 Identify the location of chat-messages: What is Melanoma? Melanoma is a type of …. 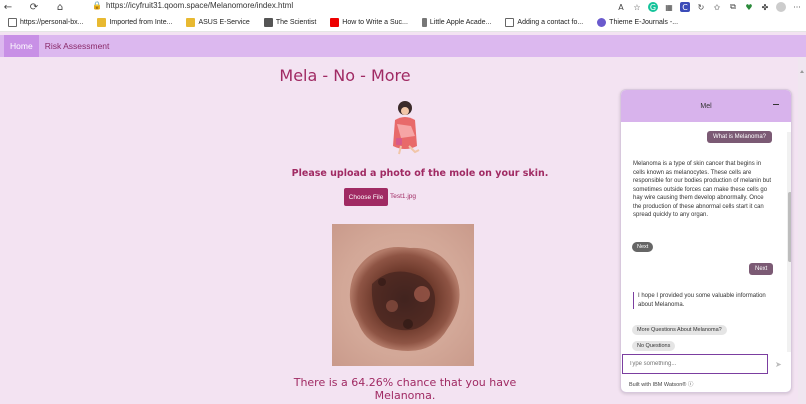
(706, 237).